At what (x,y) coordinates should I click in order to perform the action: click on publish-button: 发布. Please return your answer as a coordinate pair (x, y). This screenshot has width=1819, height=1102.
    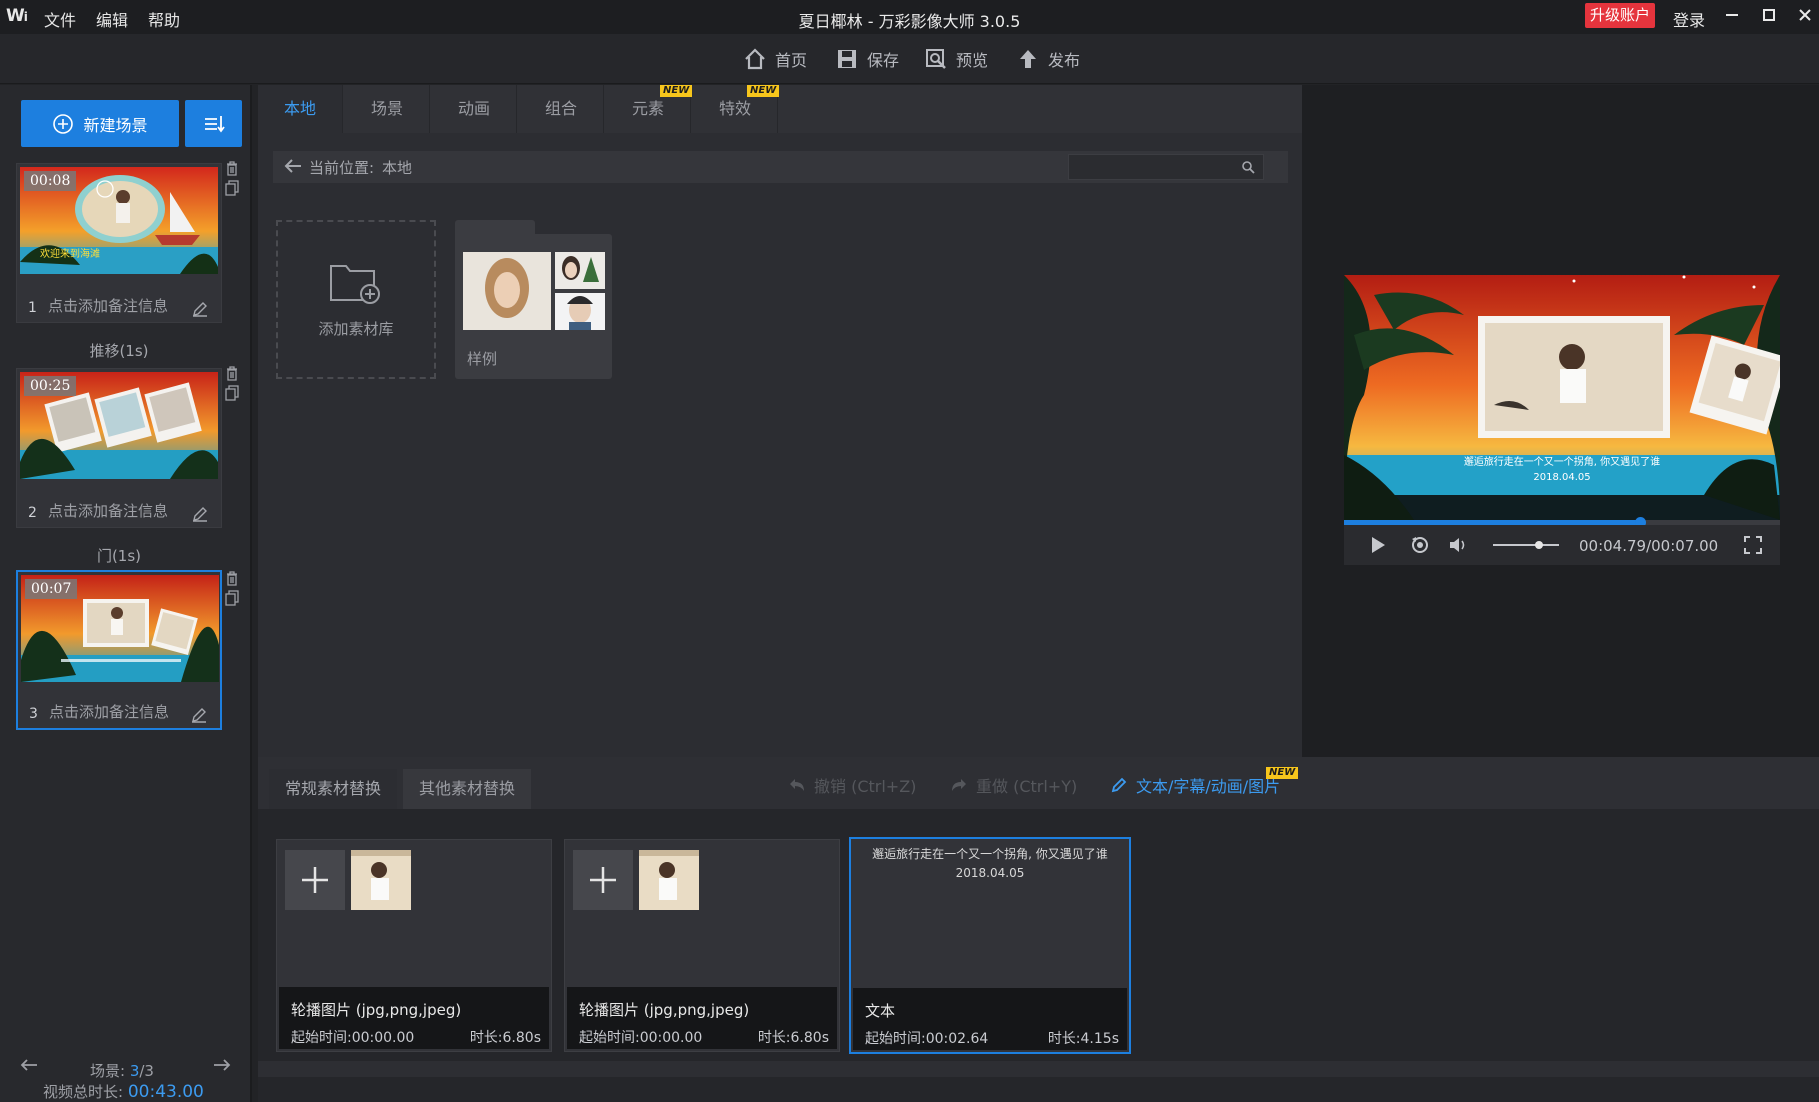
    Looking at the image, I should click on (1048, 59).